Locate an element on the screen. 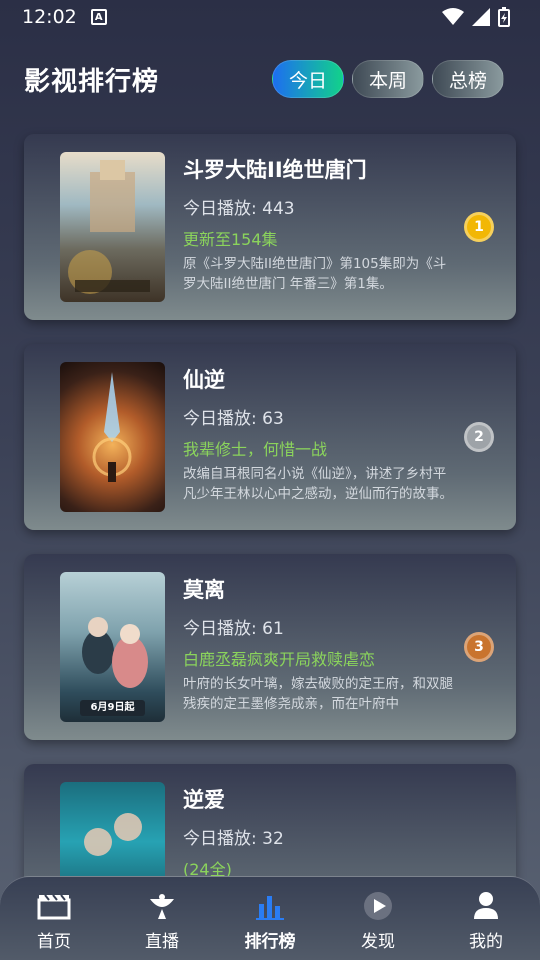 This screenshot has width=540, height=960. show-title: 仙逆 is located at coordinates (204, 380).